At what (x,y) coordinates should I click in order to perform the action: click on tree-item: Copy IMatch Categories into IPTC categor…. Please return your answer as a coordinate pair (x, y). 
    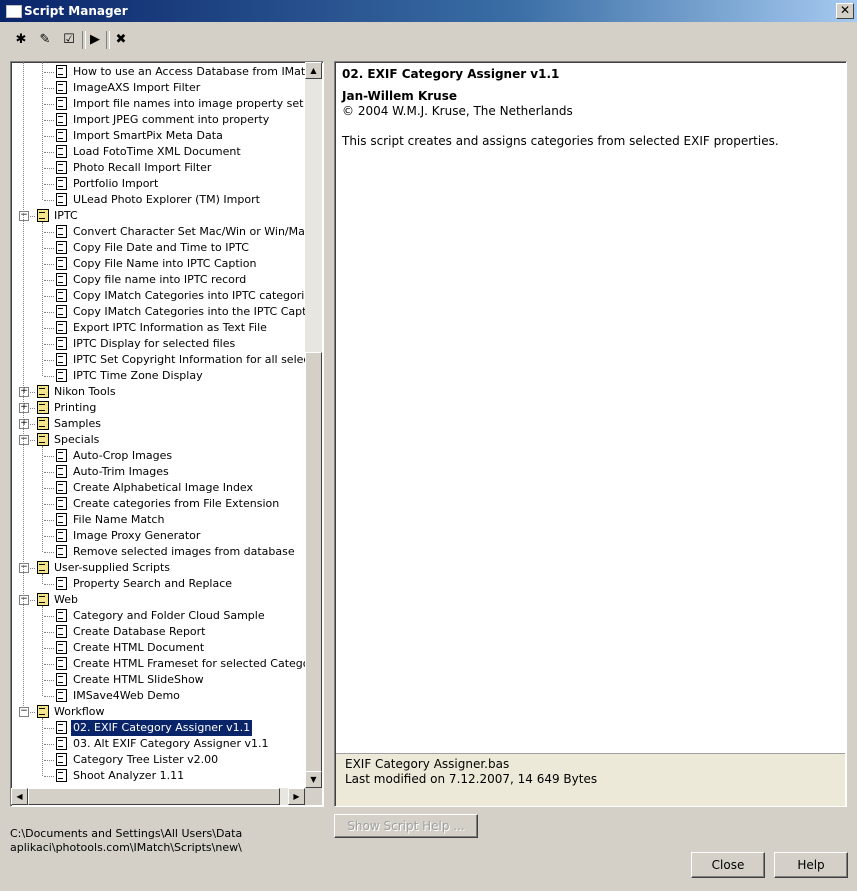
    Looking at the image, I should click on (158, 296).